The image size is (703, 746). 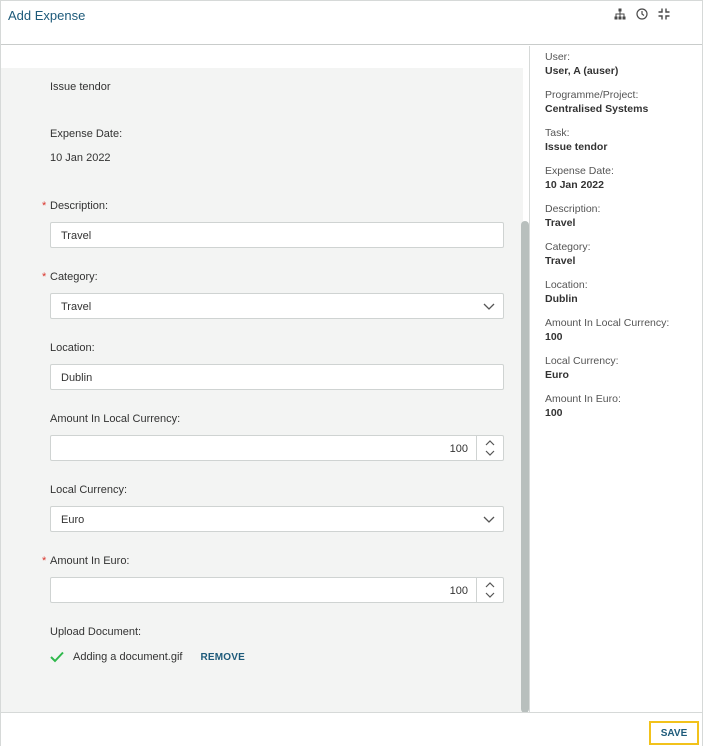 I want to click on amount-euro-spinner, so click(x=489, y=590).